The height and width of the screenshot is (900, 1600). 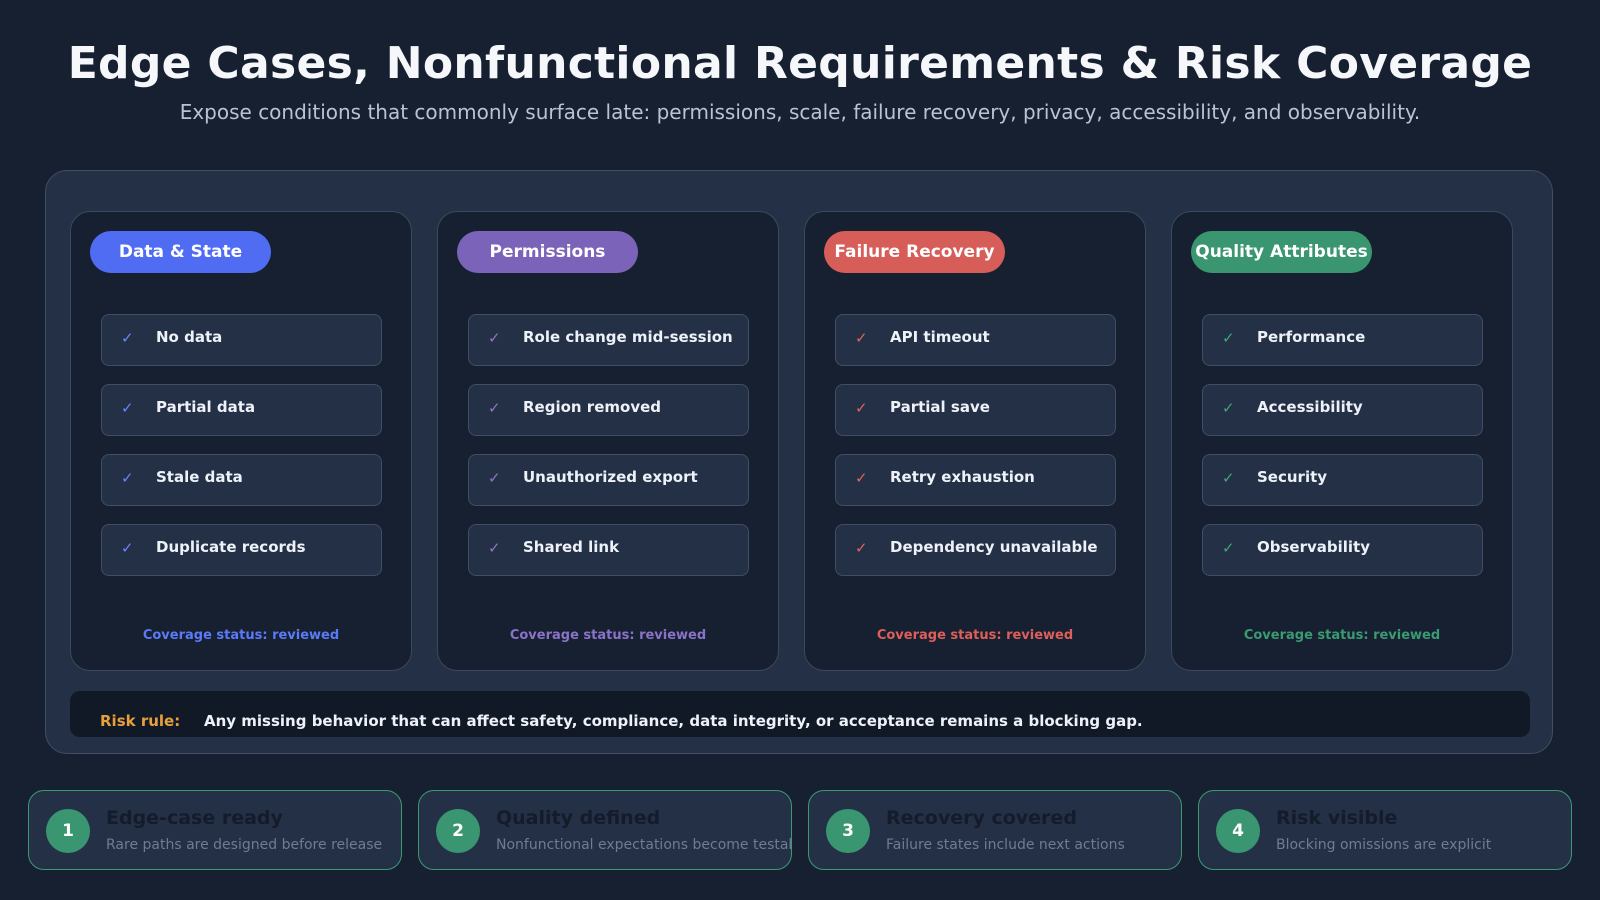 What do you see at coordinates (194, 818) in the screenshot?
I see `step-title: Edge-case ready` at bounding box center [194, 818].